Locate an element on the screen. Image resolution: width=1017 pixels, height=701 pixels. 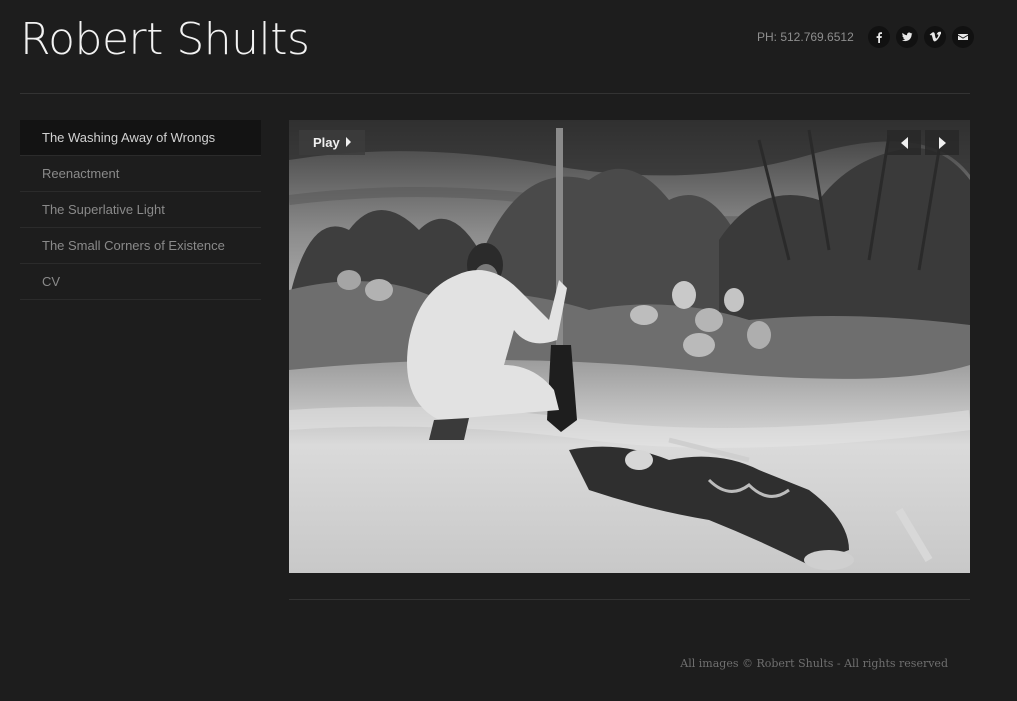
sidebar-item-cv: CV is located at coordinates (140, 282).